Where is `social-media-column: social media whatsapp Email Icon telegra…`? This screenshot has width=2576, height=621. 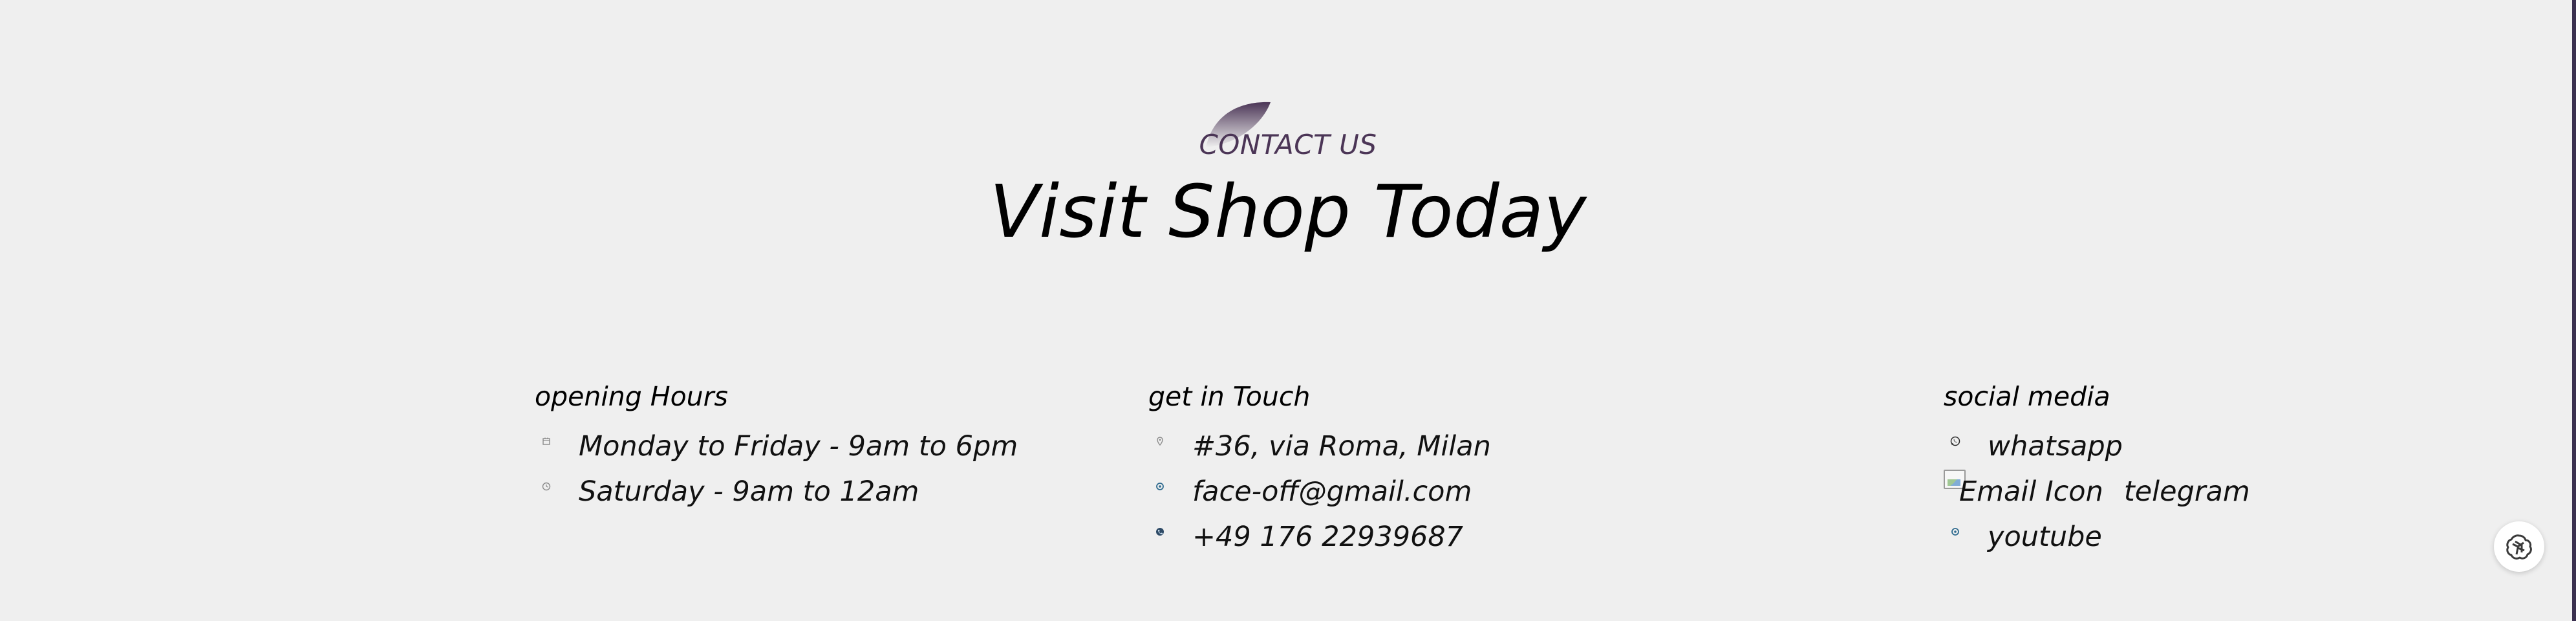 social-media-column: social media whatsapp Email Icon telegra… is located at coordinates (2097, 469).